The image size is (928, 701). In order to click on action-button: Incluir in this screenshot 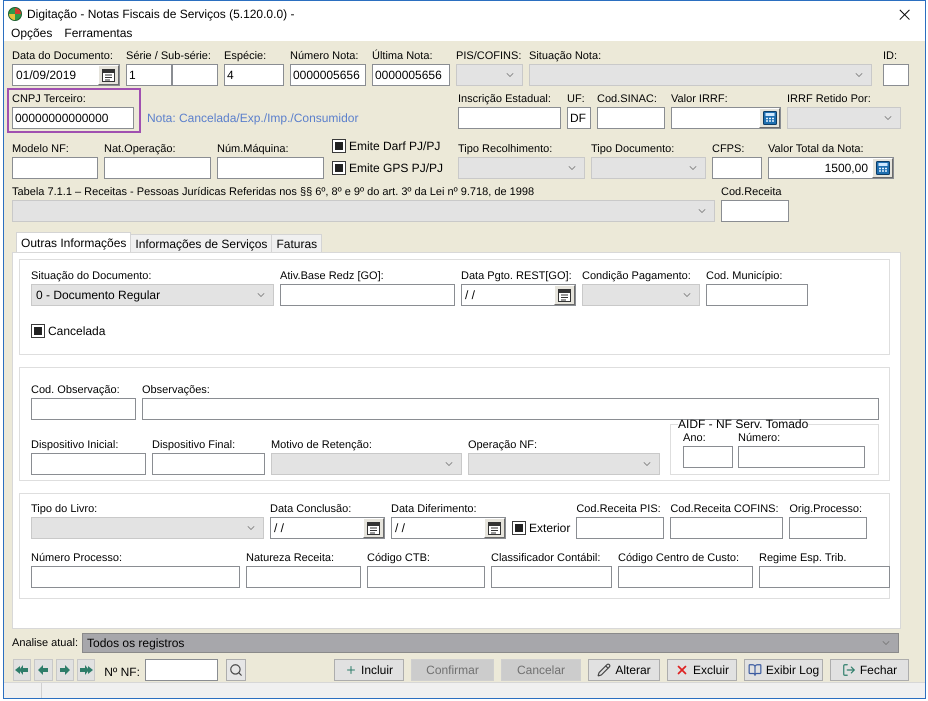, I will do `click(369, 670)`.